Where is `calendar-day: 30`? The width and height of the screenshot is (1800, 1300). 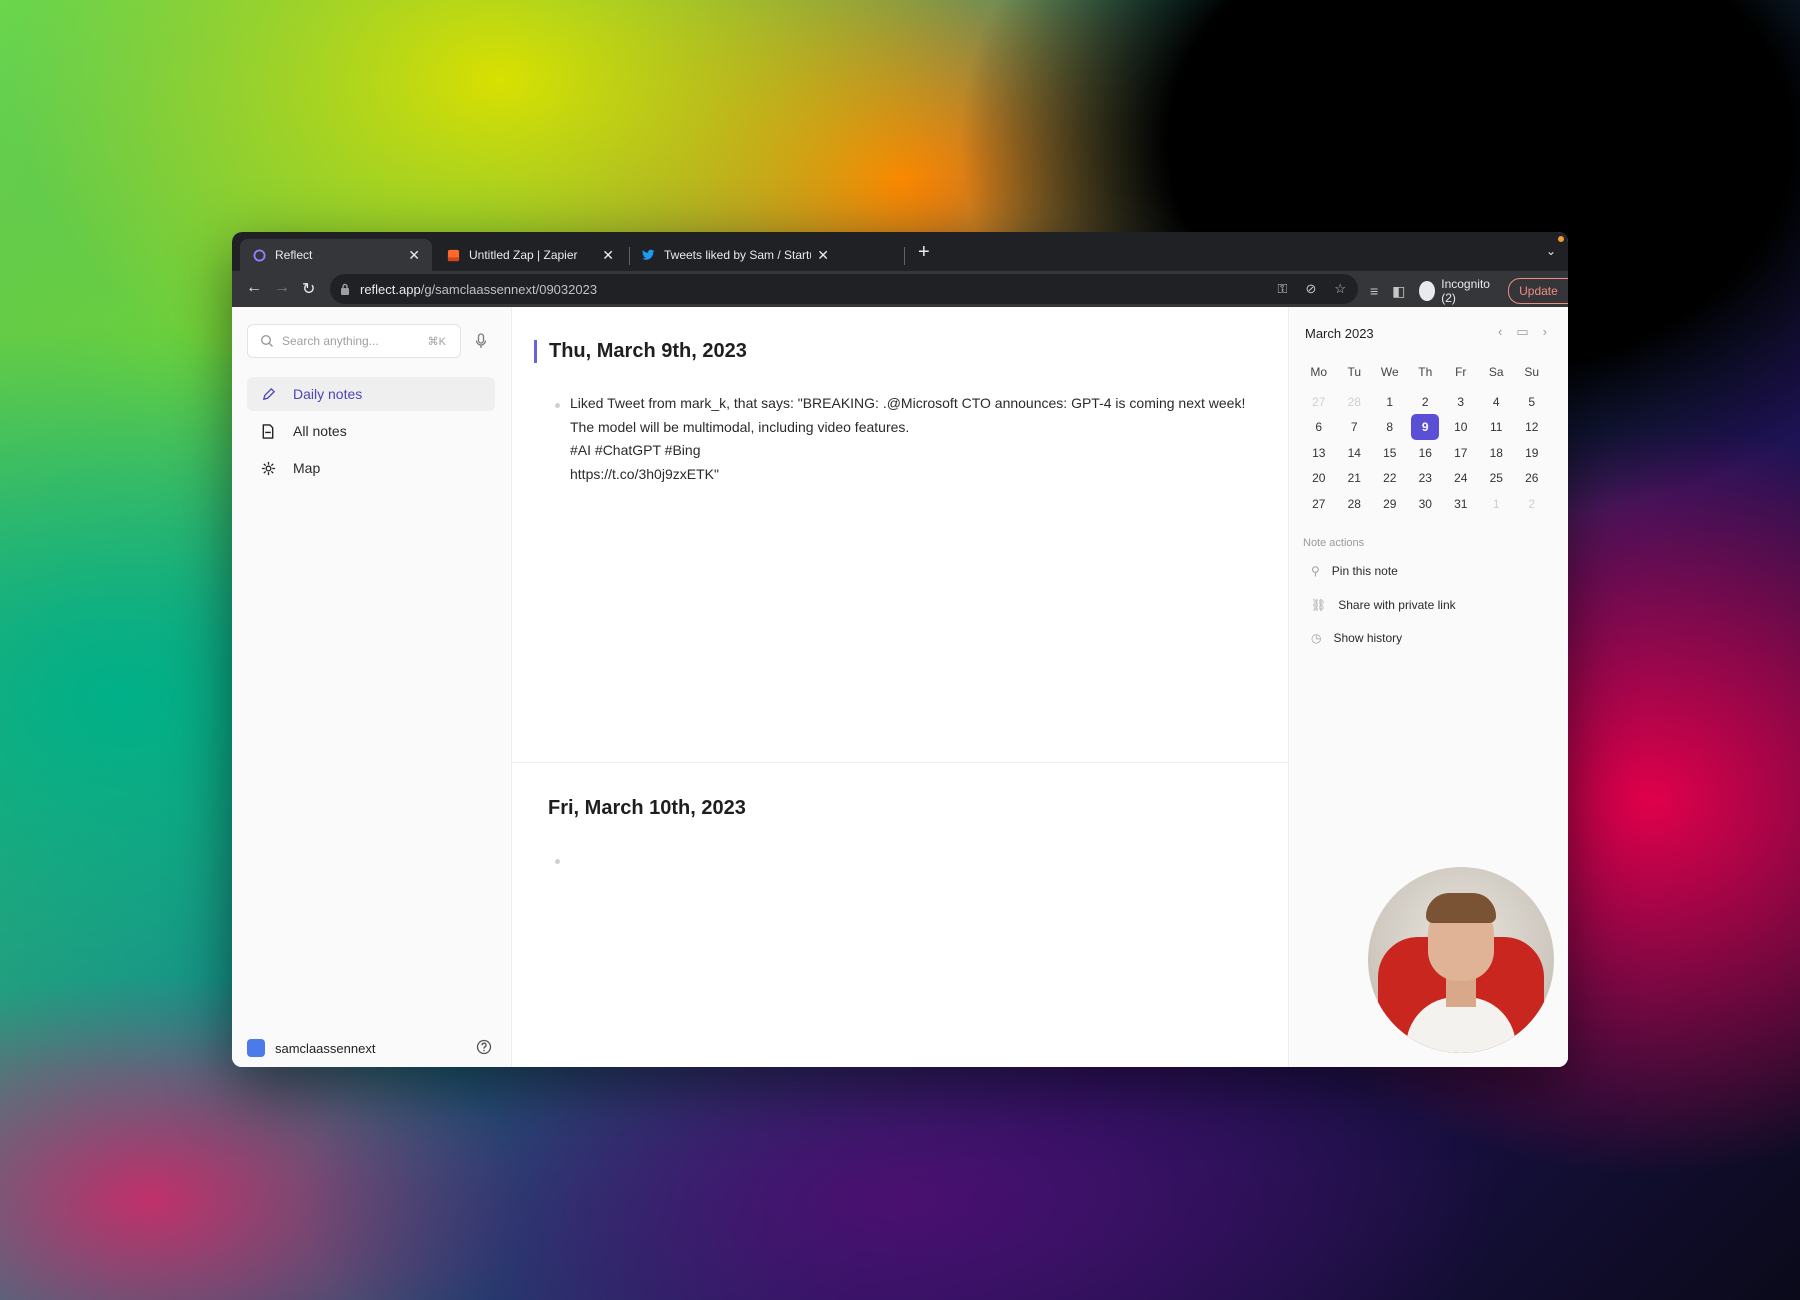
calendar-day: 30 is located at coordinates (1426, 504).